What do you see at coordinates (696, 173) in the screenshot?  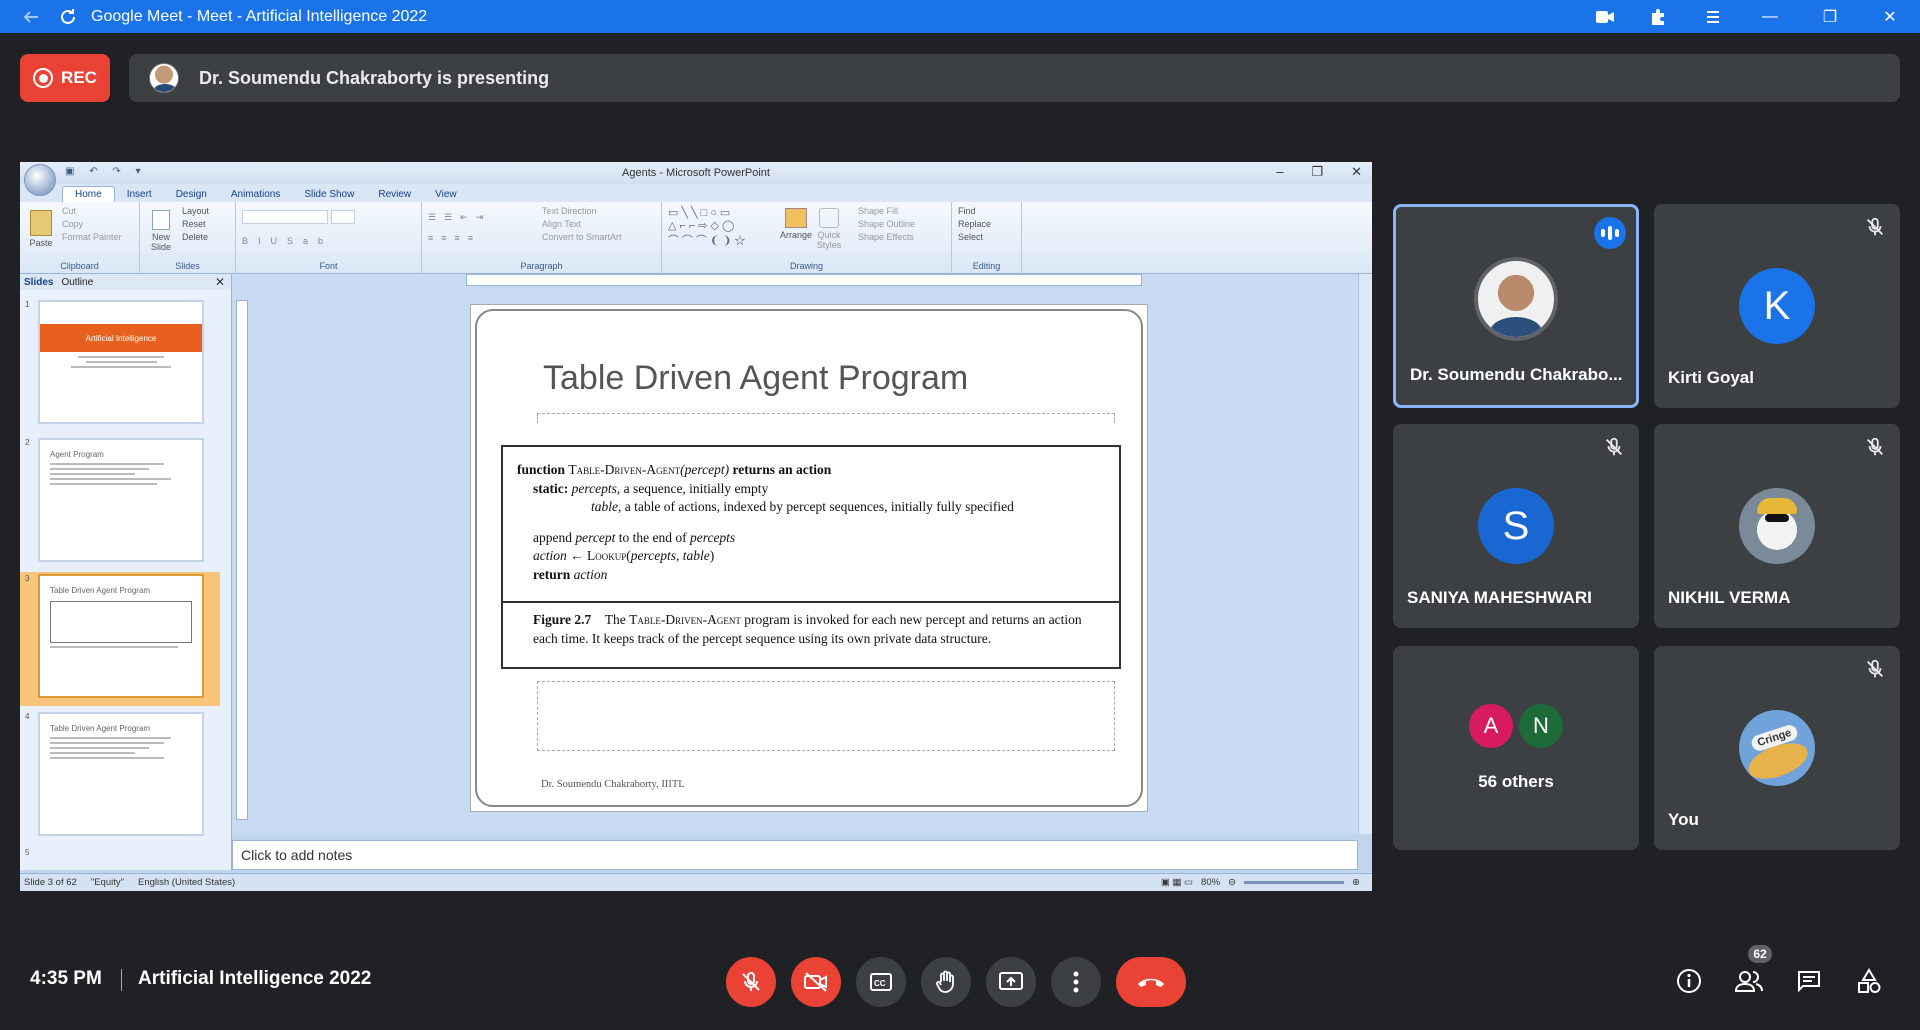 I see `ppt-window-title: Agents - Microsoft PowerPoint` at bounding box center [696, 173].